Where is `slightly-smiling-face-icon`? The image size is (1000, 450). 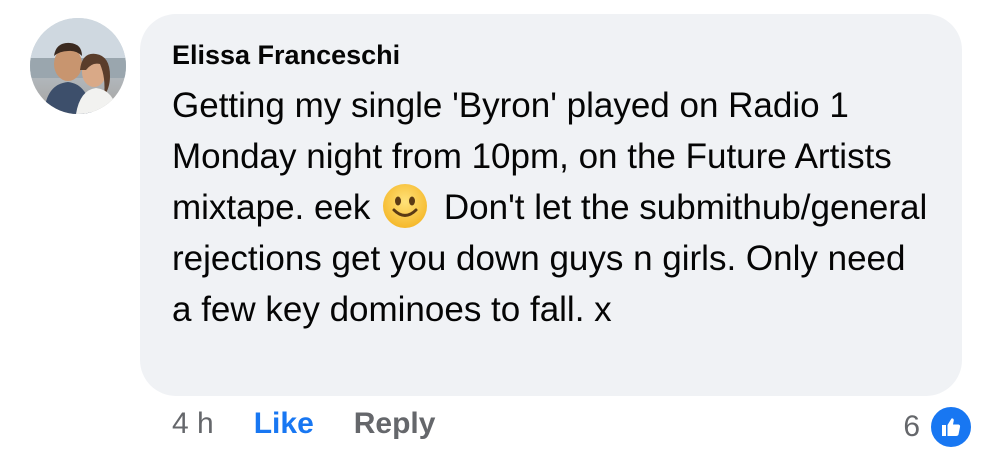
slightly-smiling-face-icon is located at coordinates (405, 206).